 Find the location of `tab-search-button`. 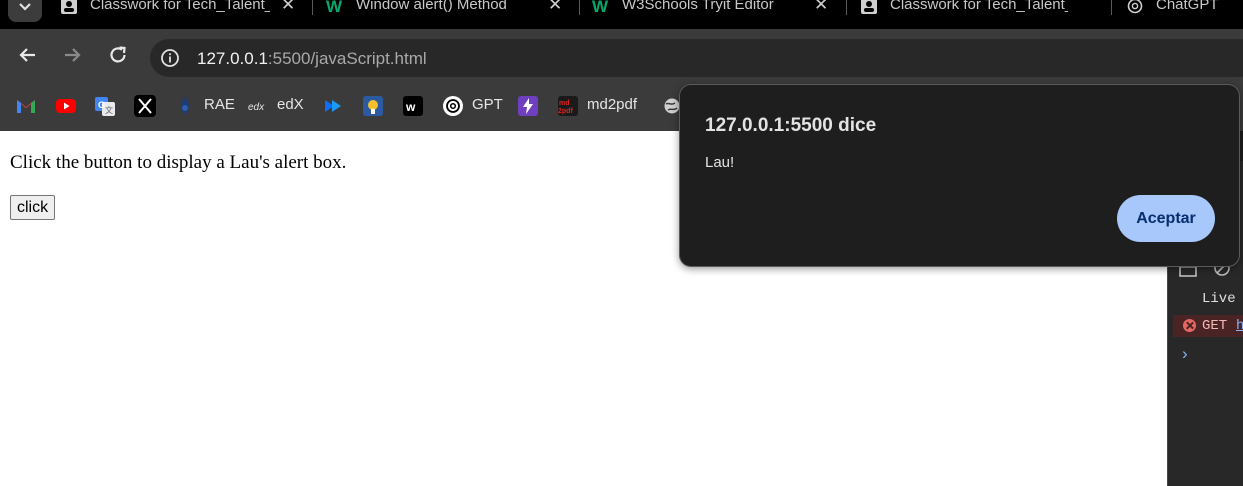

tab-search-button is located at coordinates (25, 11).